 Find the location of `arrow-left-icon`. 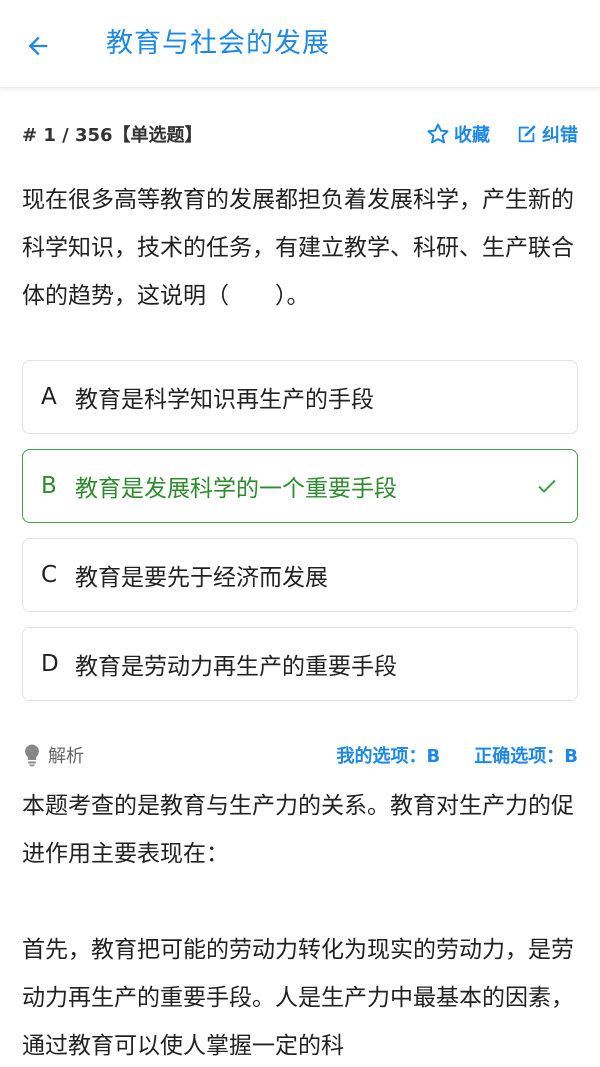

arrow-left-icon is located at coordinates (38, 46).